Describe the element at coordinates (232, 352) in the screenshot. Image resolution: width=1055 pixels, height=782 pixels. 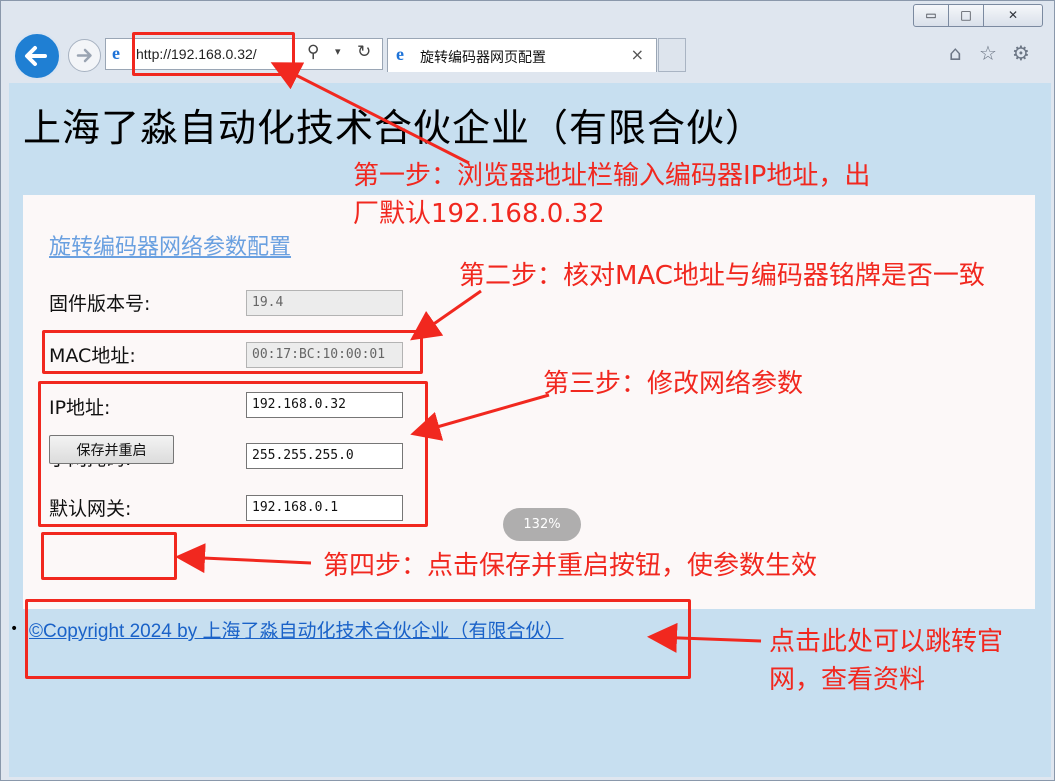
I see `annotation-box-mac` at that location.